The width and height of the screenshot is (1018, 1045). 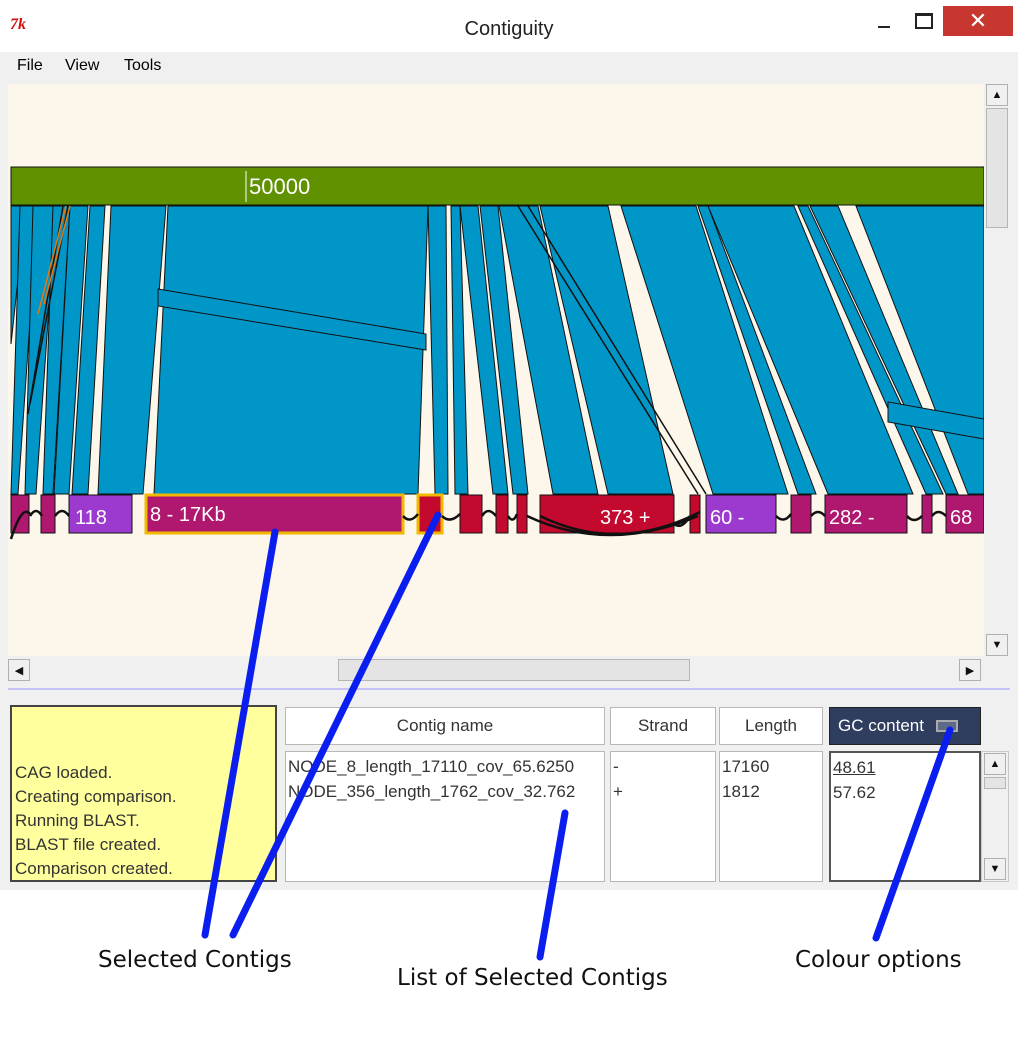 I want to click on annotation-list-selected-contigs: List of Selected Contigs, so click(x=532, y=978).